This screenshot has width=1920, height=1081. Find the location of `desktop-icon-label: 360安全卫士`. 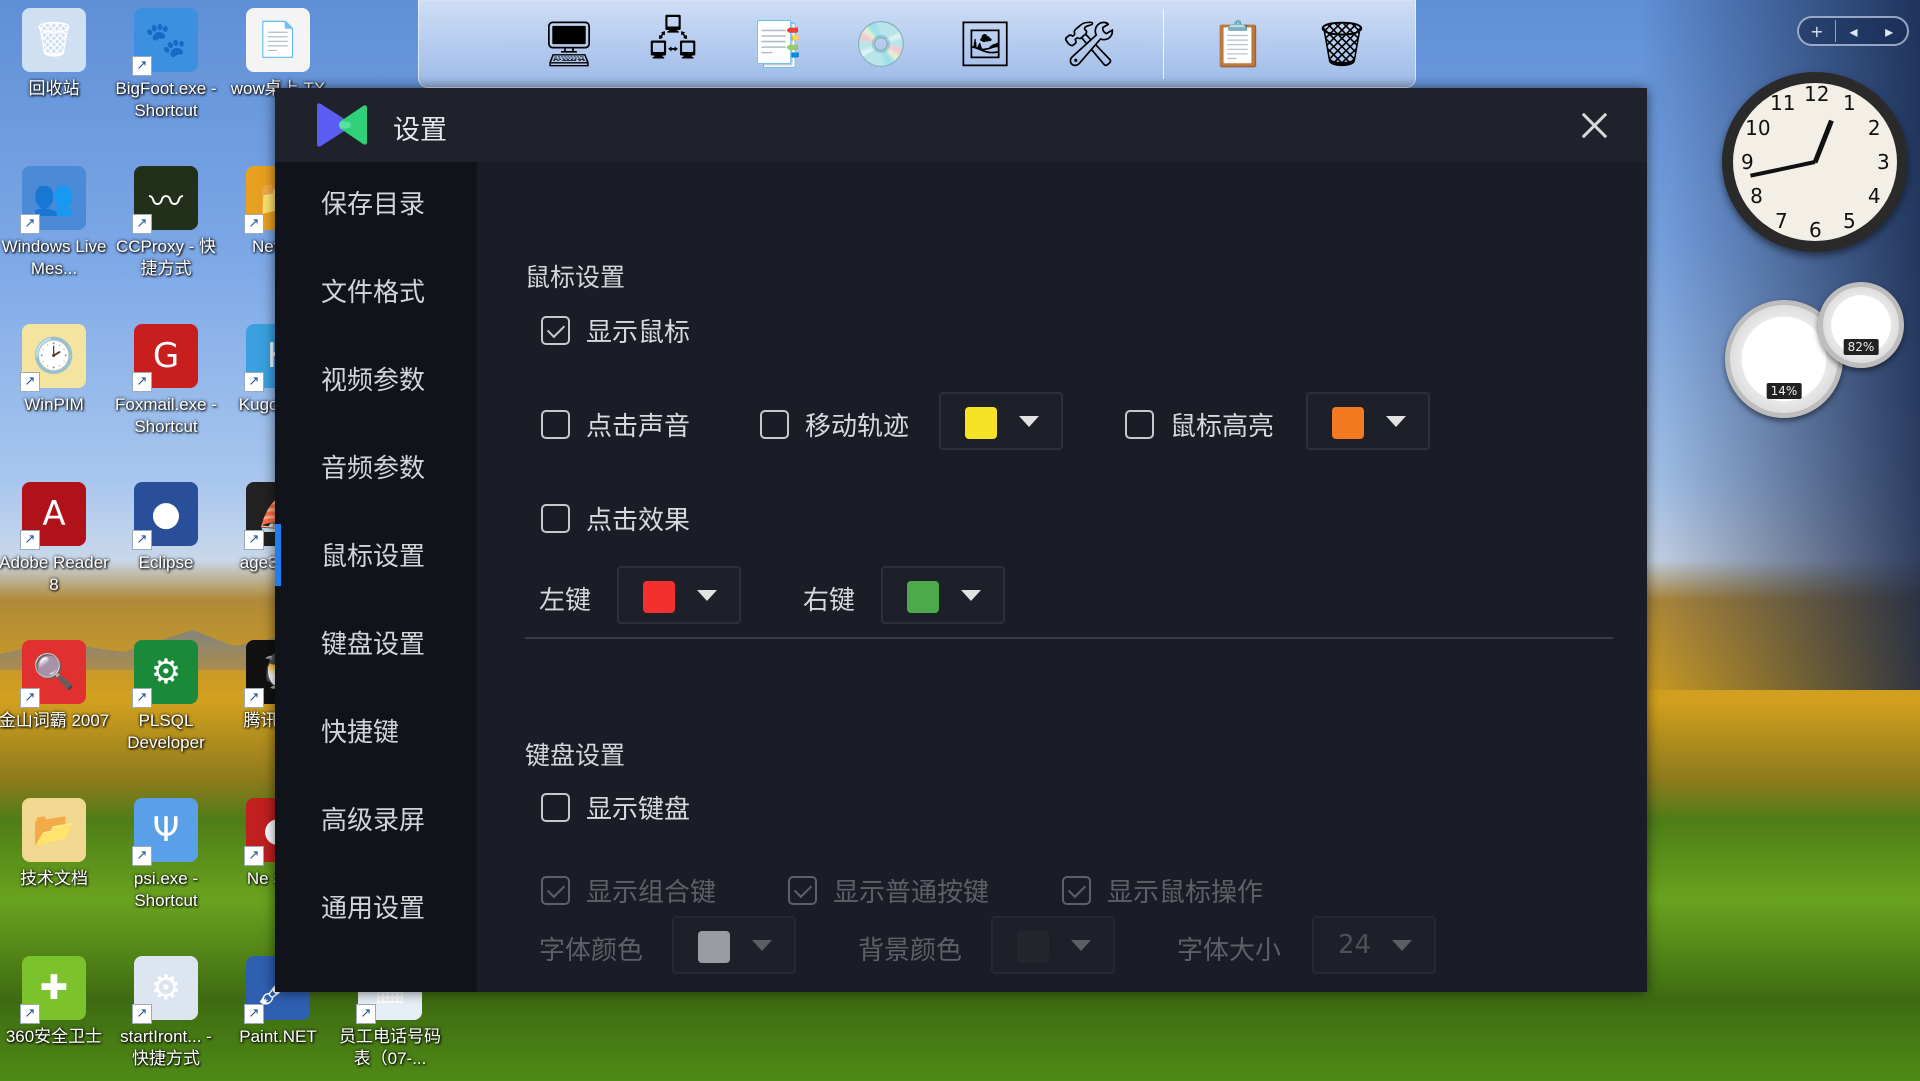

desktop-icon-label: 360安全卫士 is located at coordinates (54, 1036).